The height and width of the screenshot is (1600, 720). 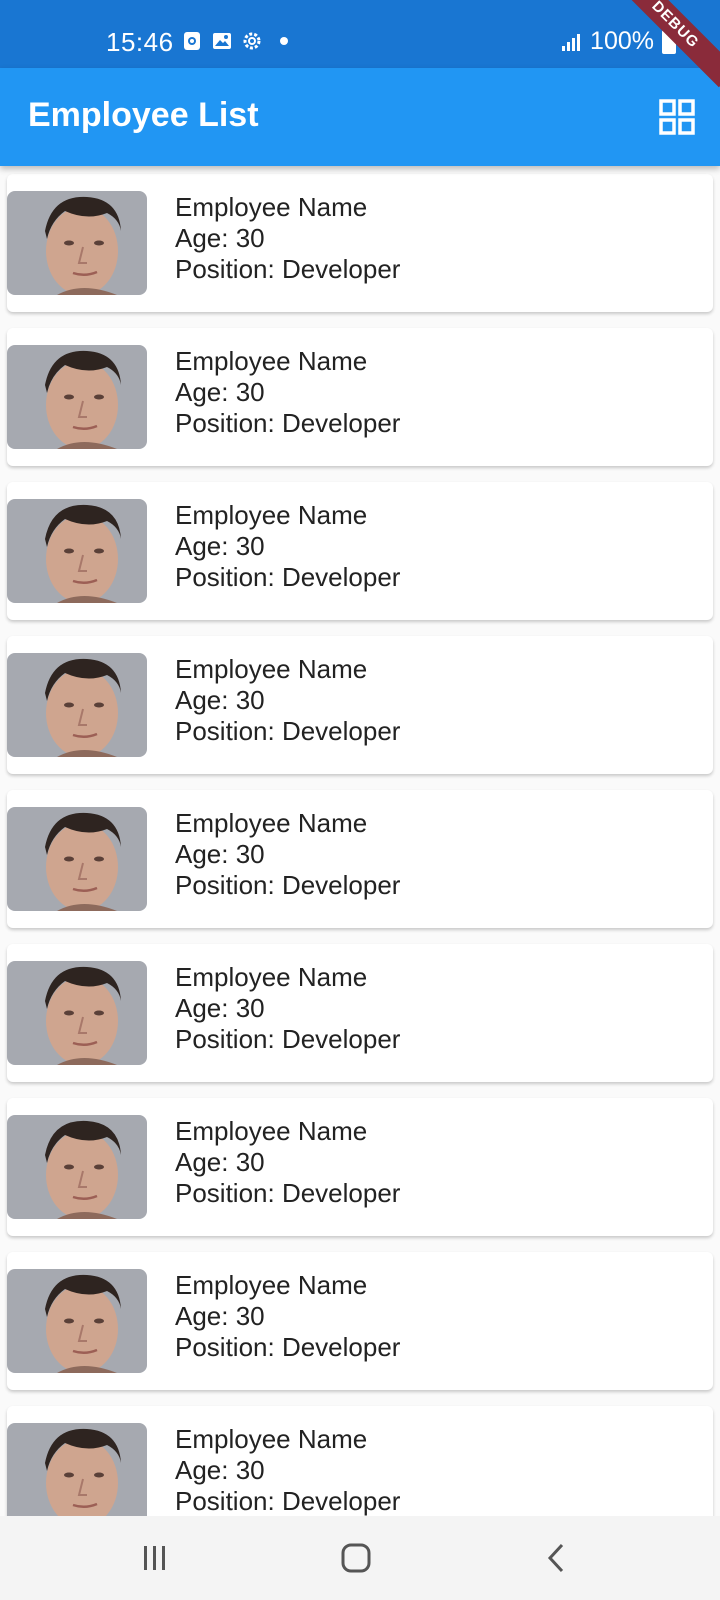 What do you see at coordinates (143, 115) in the screenshot?
I see `page-title: Employee List` at bounding box center [143, 115].